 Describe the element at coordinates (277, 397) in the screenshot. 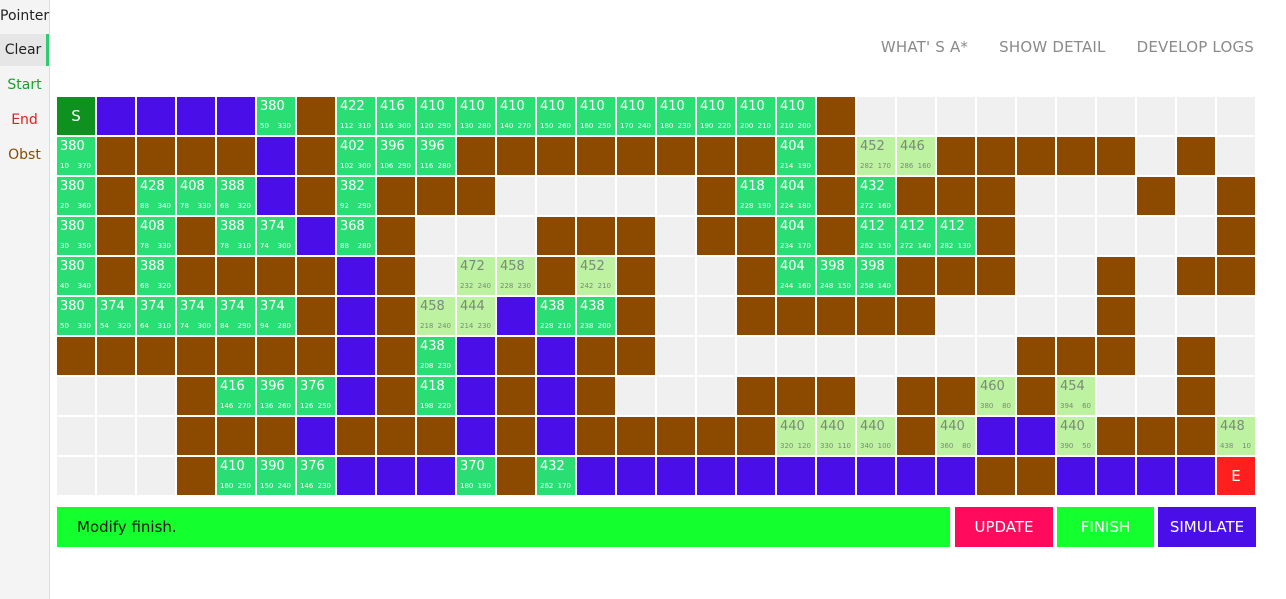

I see `open-cell: 396 136 260` at that location.